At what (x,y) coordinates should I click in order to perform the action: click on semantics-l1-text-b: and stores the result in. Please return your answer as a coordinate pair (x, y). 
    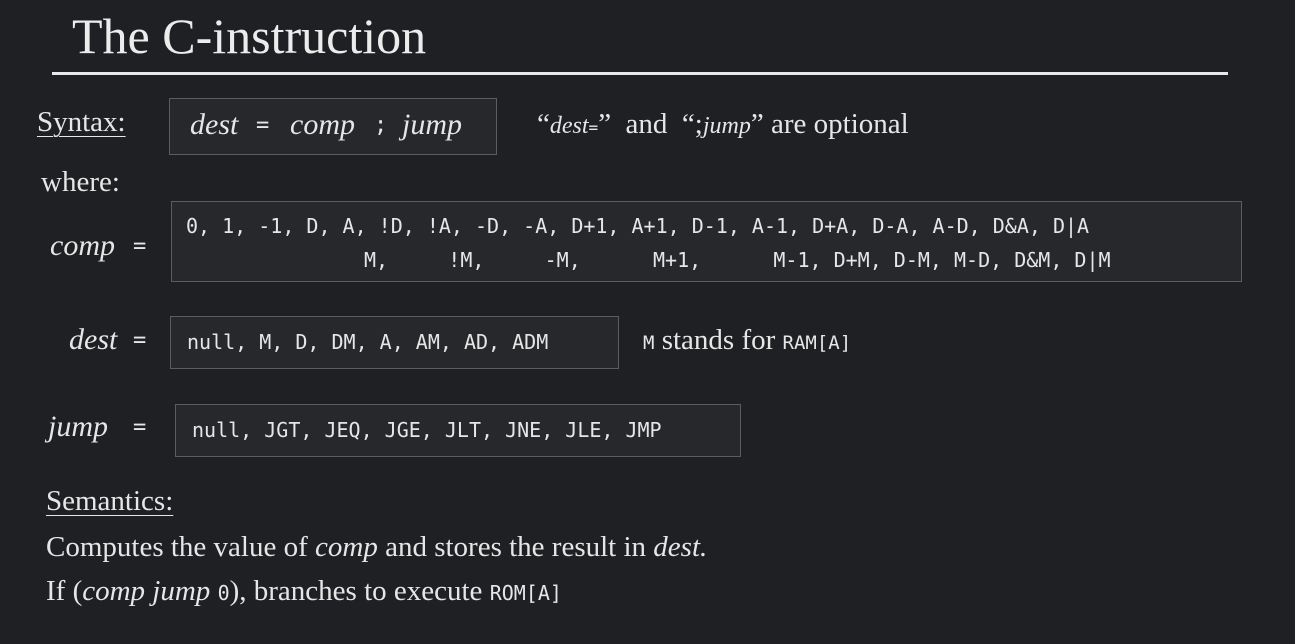
    Looking at the image, I should click on (515, 547).